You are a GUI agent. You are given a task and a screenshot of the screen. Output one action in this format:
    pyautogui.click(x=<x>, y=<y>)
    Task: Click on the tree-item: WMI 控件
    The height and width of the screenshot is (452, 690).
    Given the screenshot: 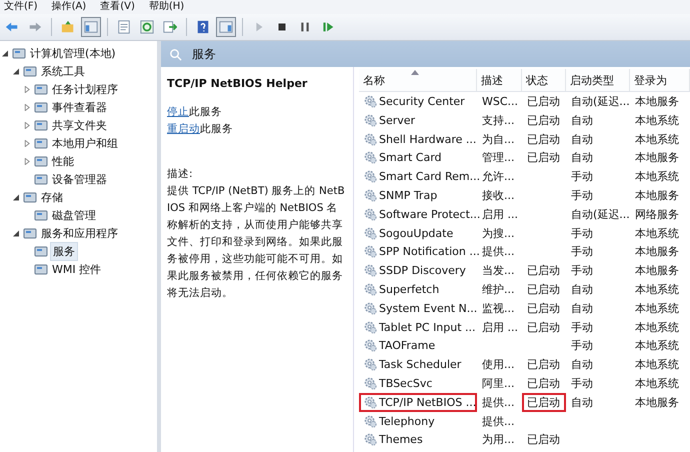 What is the action you would take?
    pyautogui.click(x=77, y=269)
    